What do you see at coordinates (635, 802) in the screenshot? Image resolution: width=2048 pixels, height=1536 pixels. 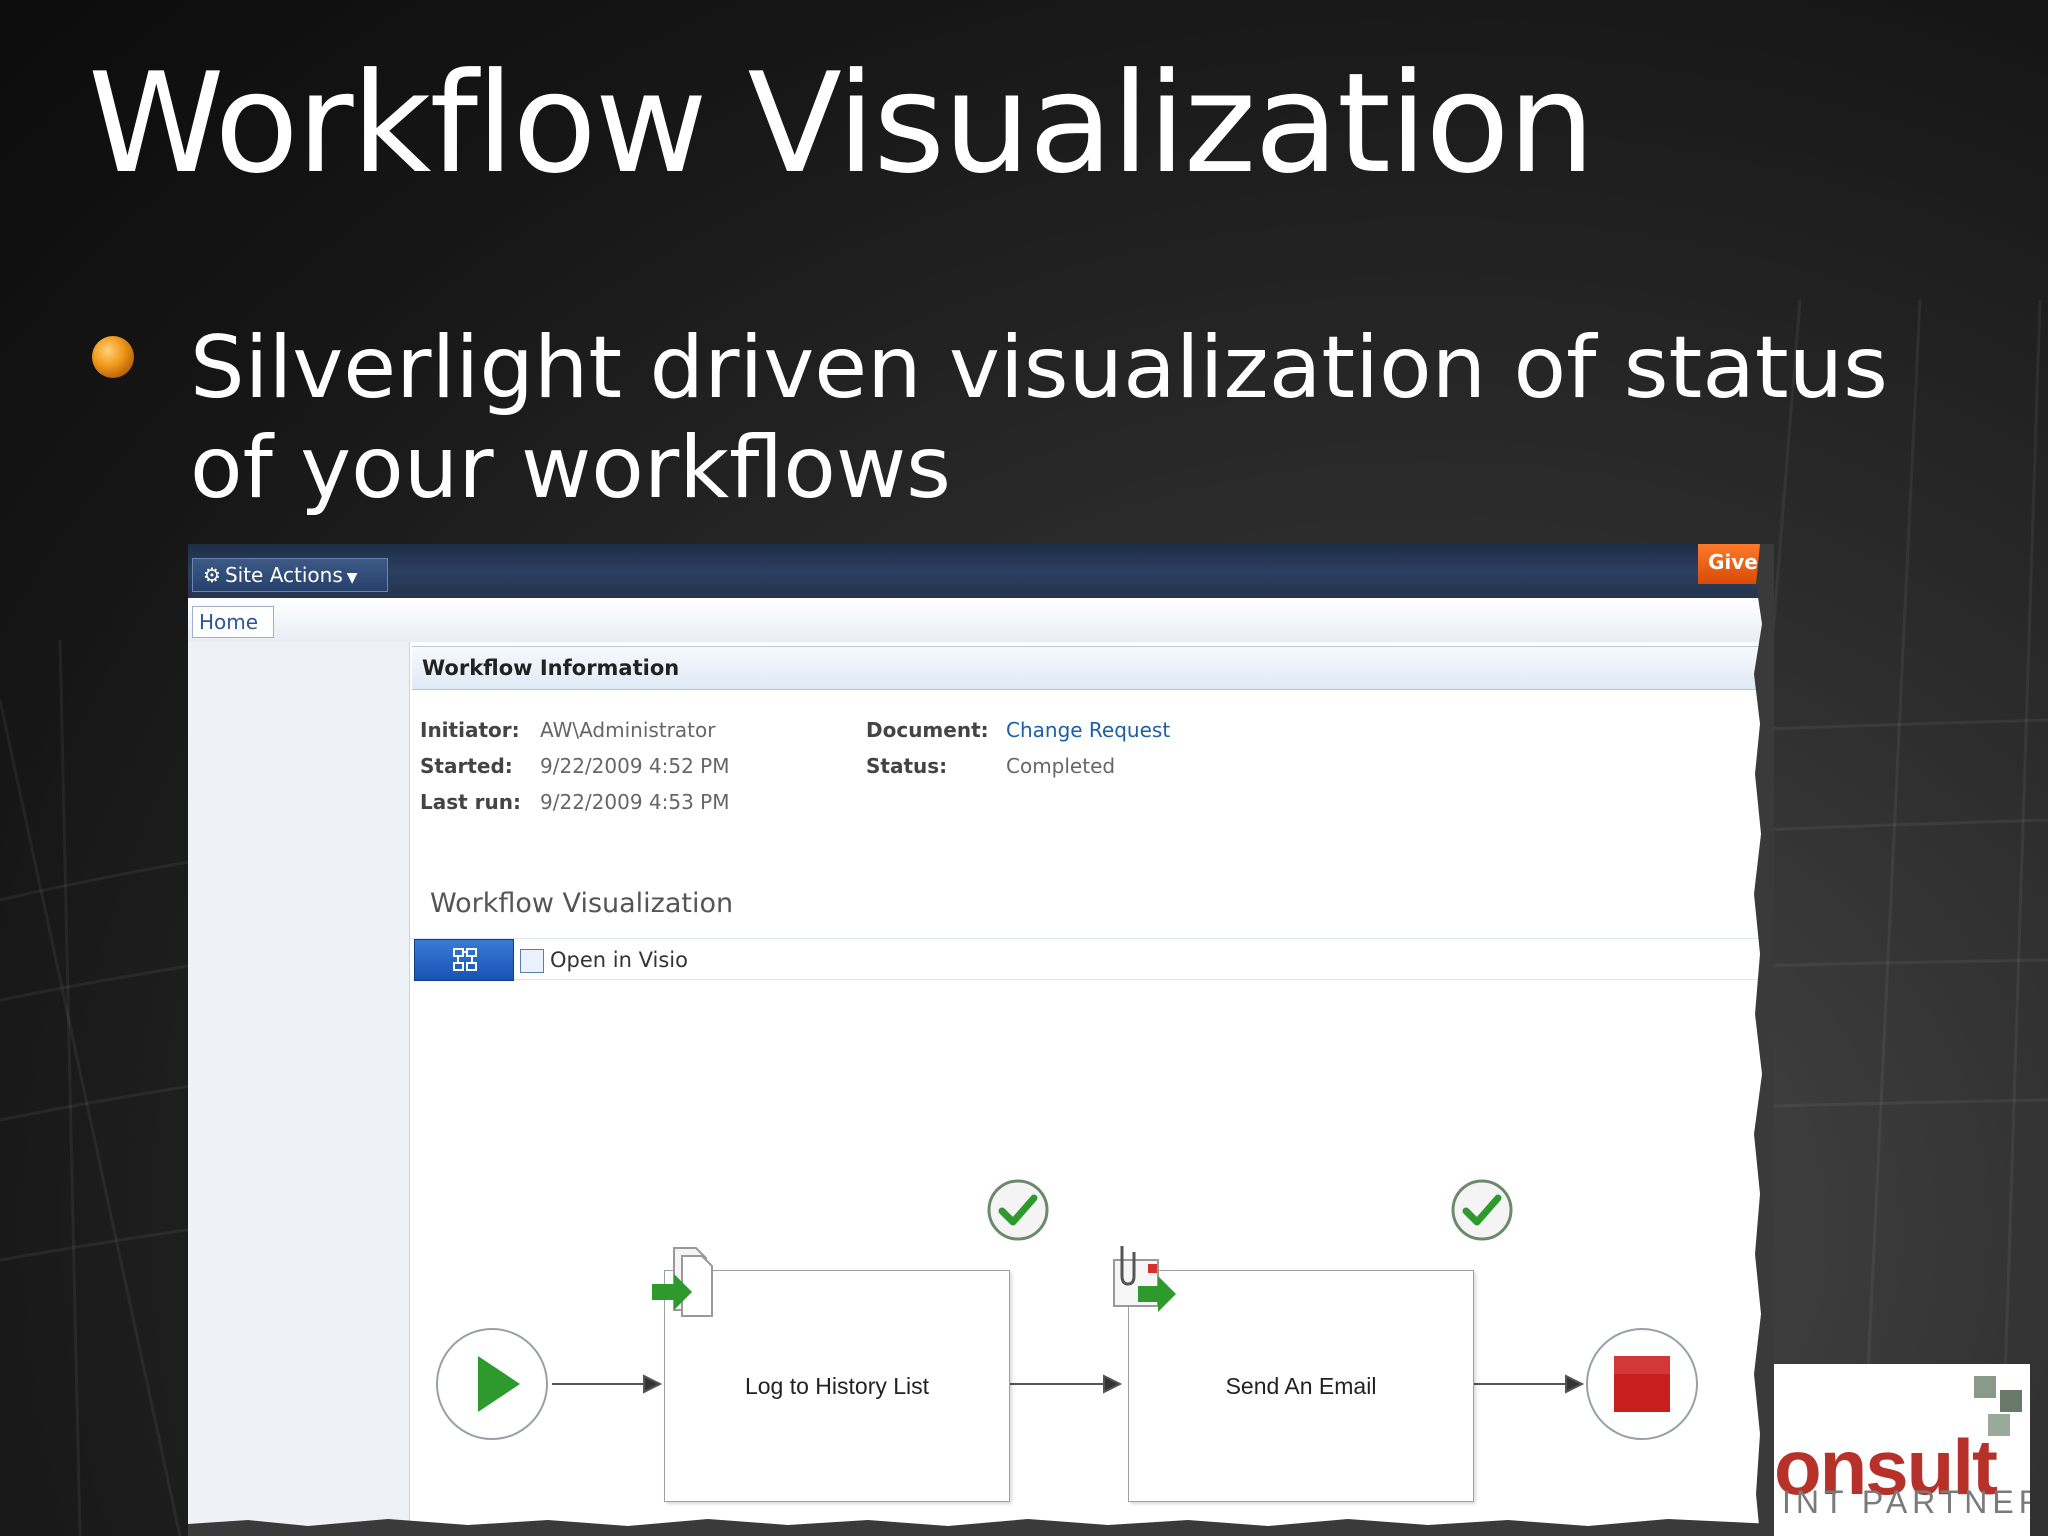 I see `last-run-value: 9/22/2009 4:53 PM` at bounding box center [635, 802].